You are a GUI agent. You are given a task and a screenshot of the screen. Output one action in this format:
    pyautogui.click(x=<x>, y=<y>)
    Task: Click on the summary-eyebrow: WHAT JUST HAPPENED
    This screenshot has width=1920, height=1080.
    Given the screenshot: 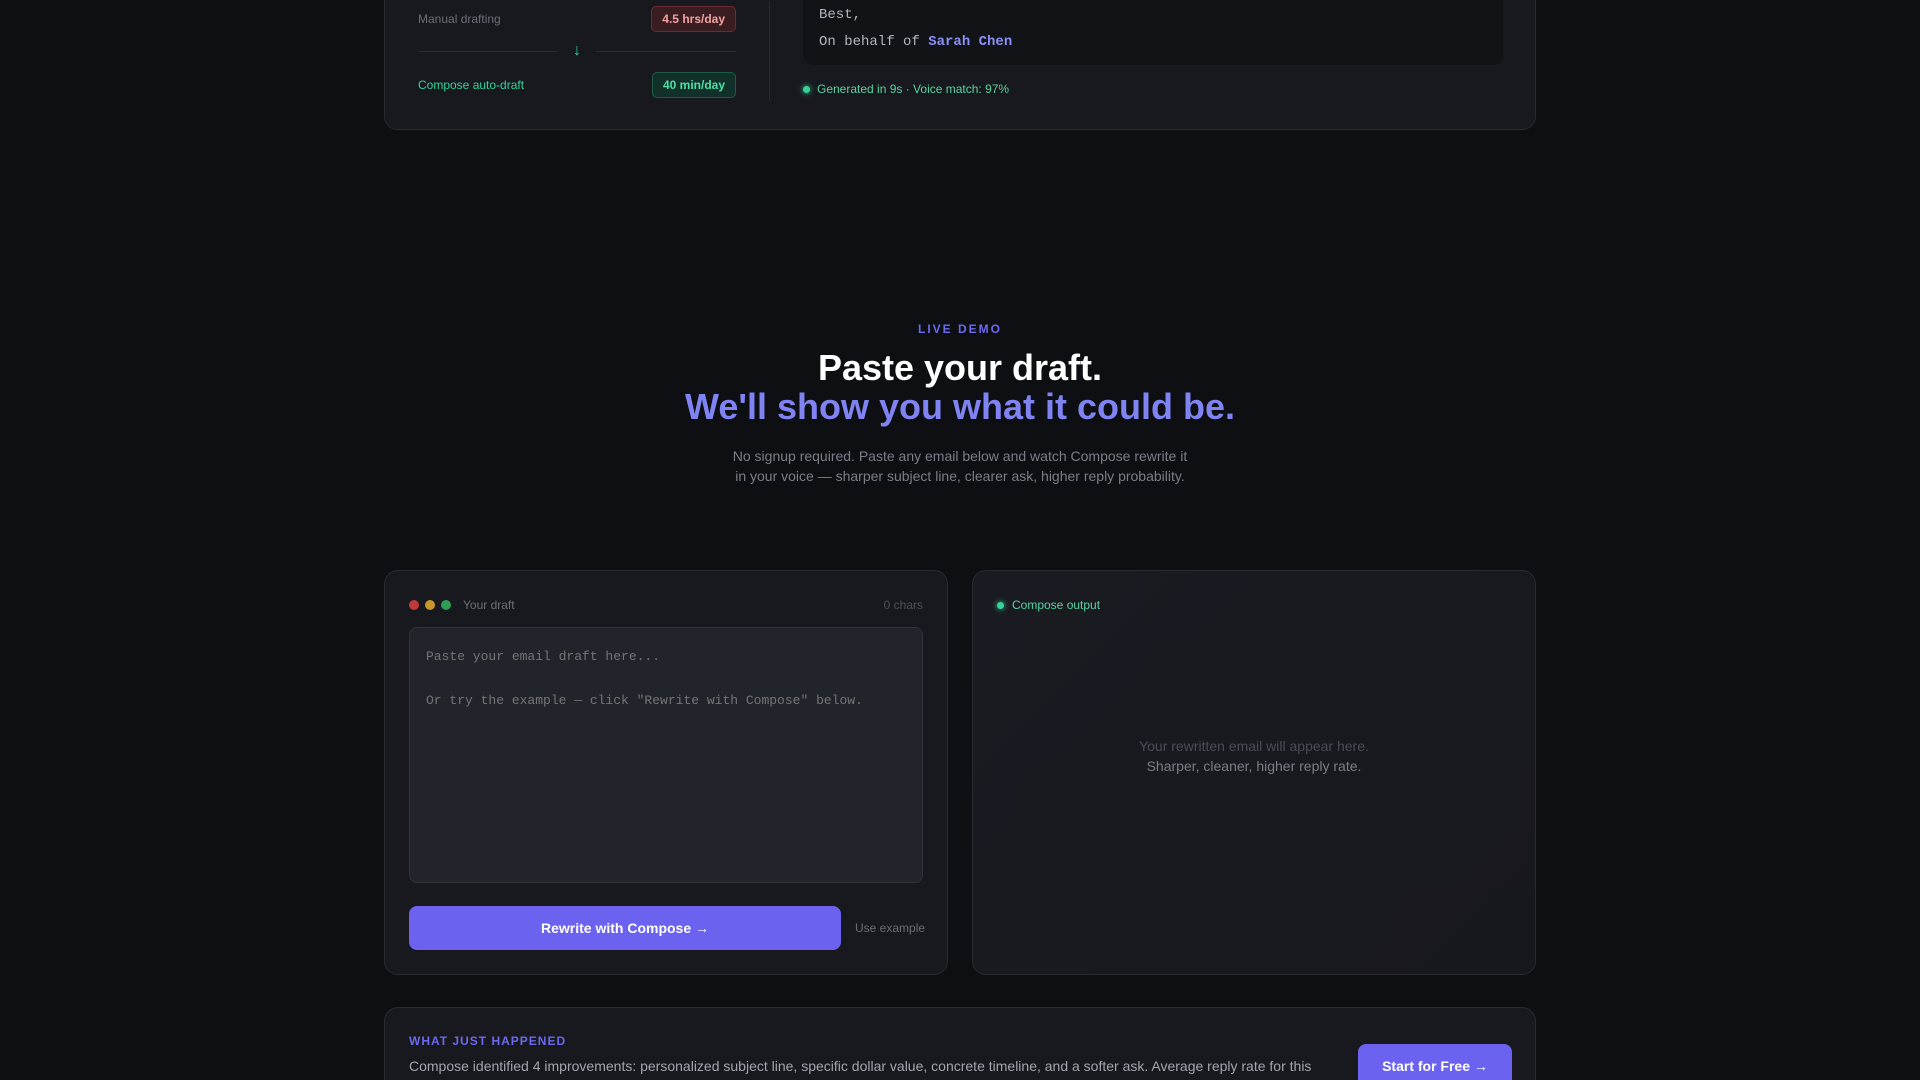 What is the action you would take?
    pyautogui.click(x=488, y=1041)
    